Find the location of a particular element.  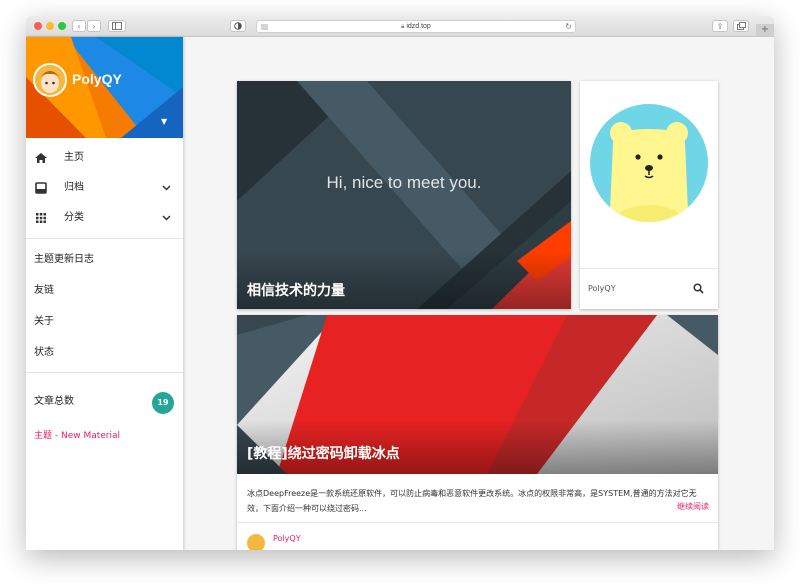

post-count-label: 文章总数 is located at coordinates (54, 401).